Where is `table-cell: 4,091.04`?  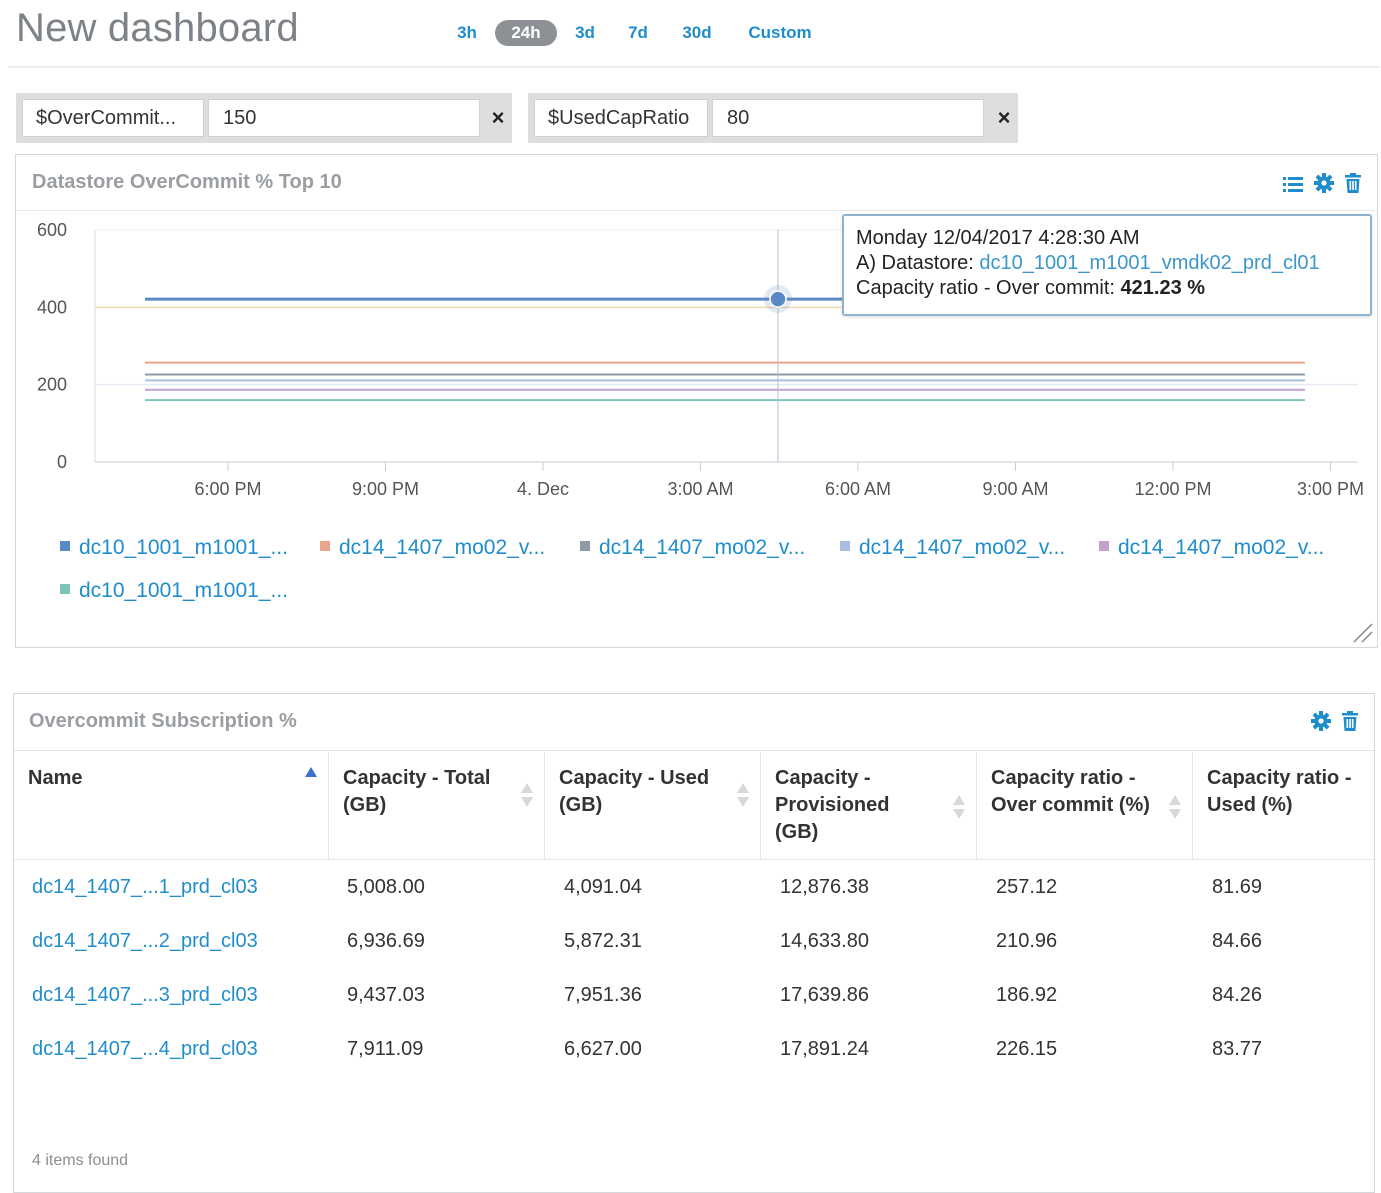
table-cell: 4,091.04 is located at coordinates (603, 887).